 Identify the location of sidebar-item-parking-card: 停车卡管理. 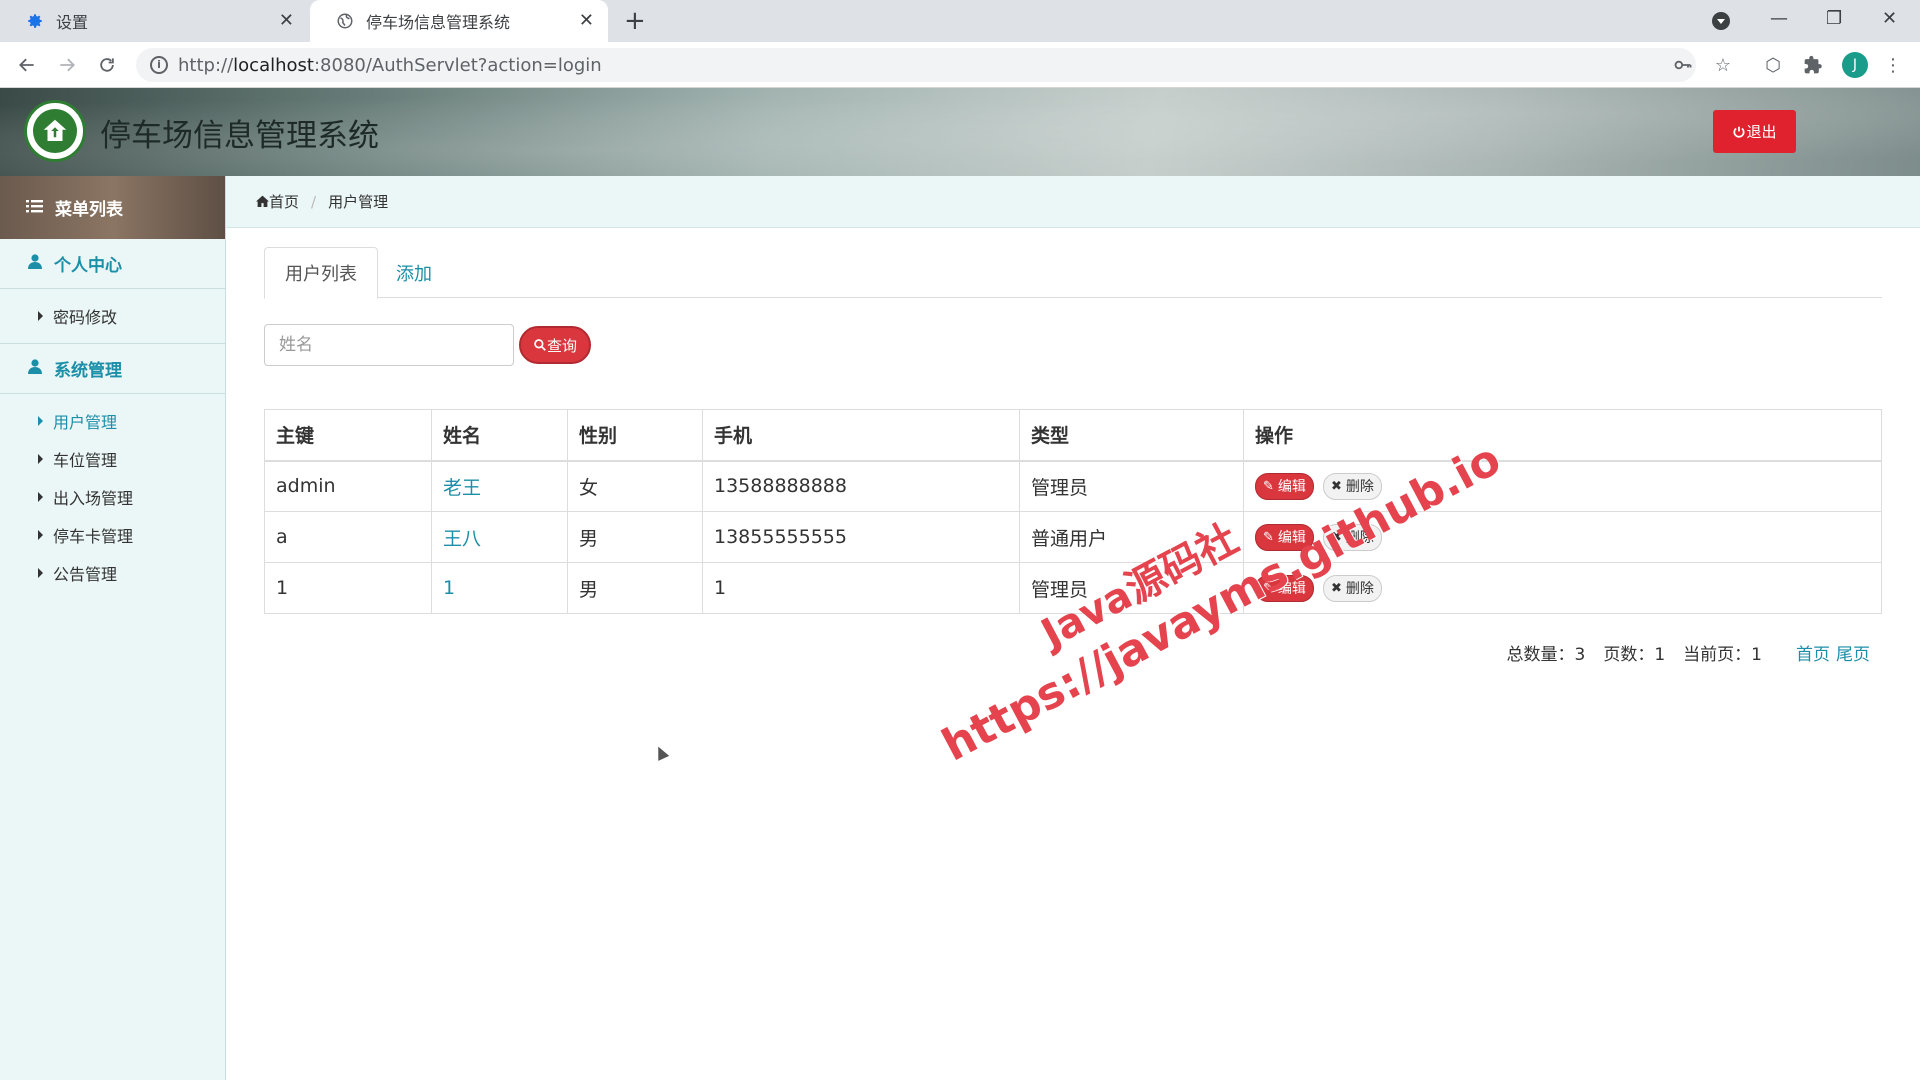
(112, 535).